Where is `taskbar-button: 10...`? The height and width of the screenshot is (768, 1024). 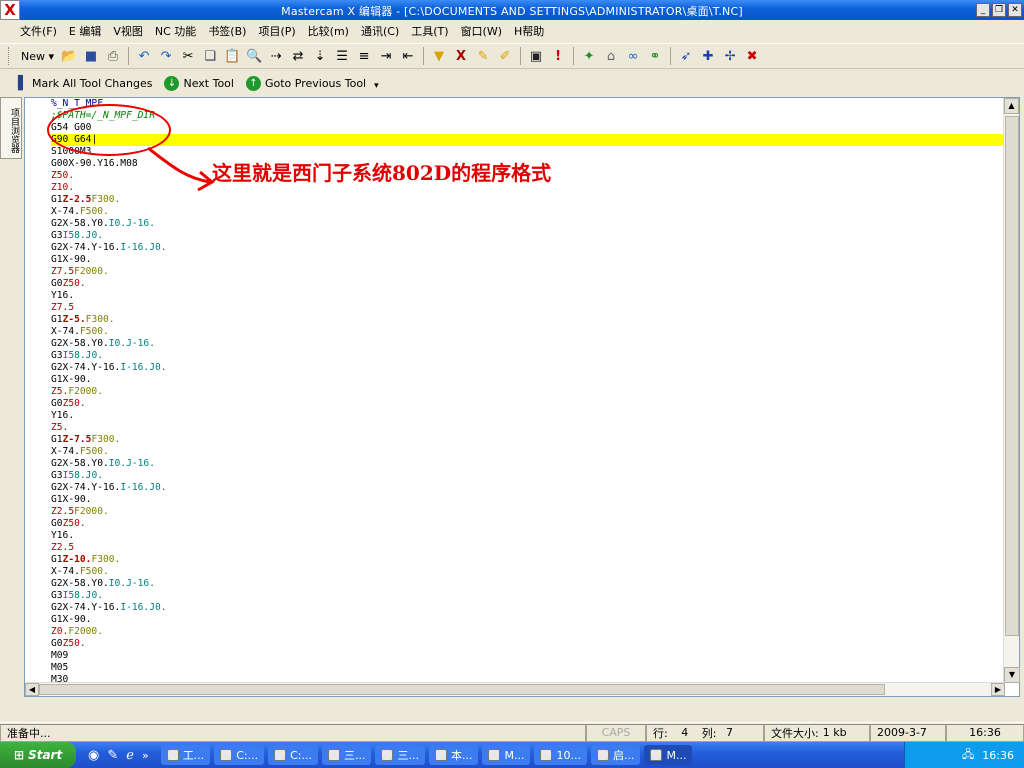
taskbar-button: 10... is located at coordinates (560, 755).